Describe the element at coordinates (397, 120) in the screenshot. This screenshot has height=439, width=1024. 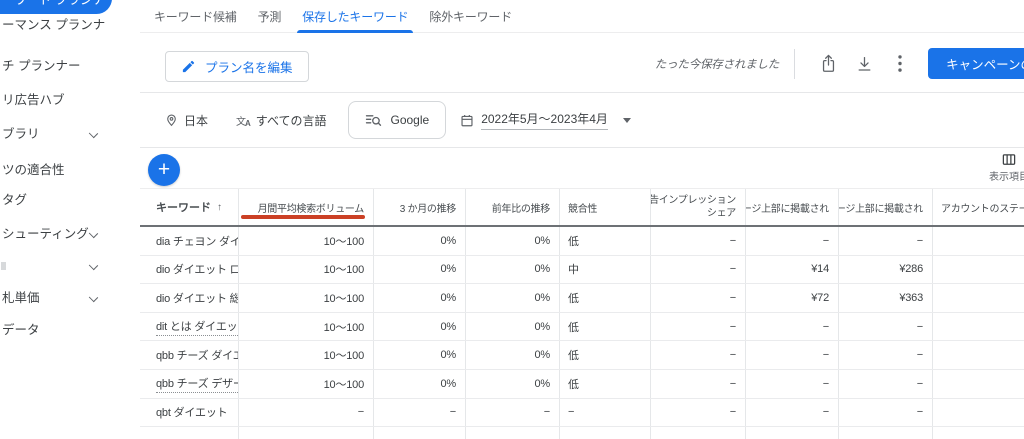
I see `network-selector: Google` at that location.